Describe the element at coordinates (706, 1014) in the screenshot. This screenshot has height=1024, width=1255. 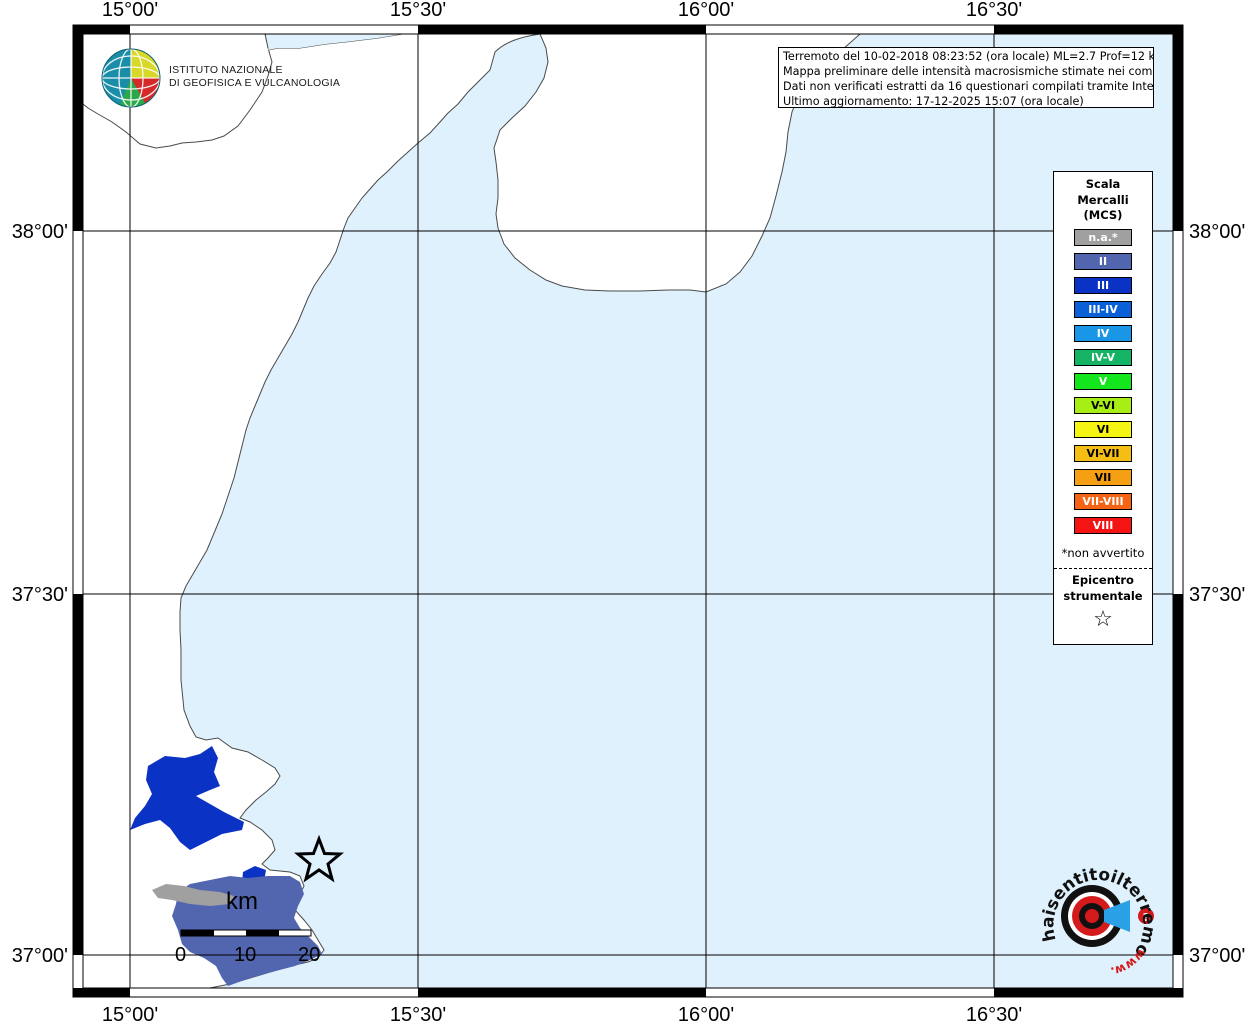
I see `lon-label-bottom-3: 16°00'` at that location.